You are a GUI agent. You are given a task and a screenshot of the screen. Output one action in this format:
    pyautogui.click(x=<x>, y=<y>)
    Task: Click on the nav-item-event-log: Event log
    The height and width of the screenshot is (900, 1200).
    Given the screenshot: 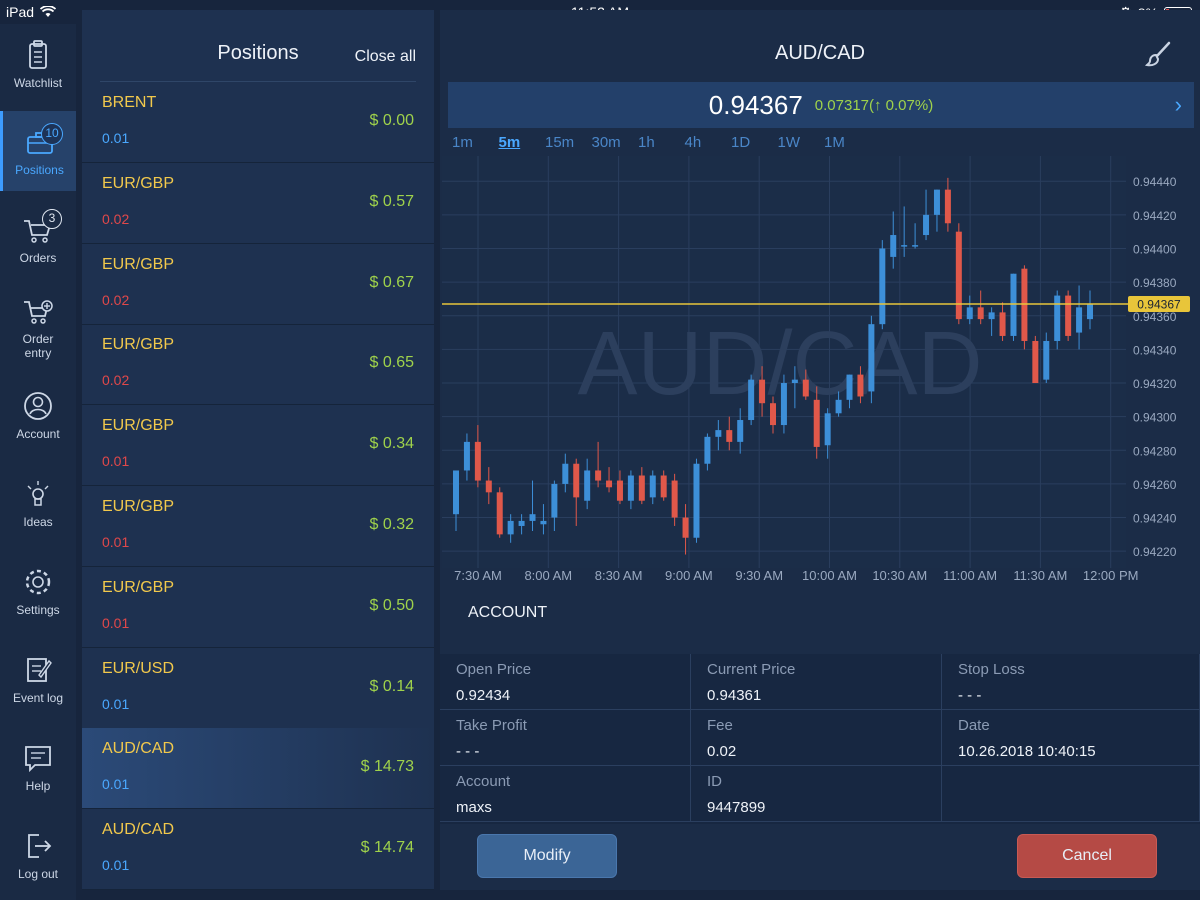 What is the action you would take?
    pyautogui.click(x=38, y=679)
    